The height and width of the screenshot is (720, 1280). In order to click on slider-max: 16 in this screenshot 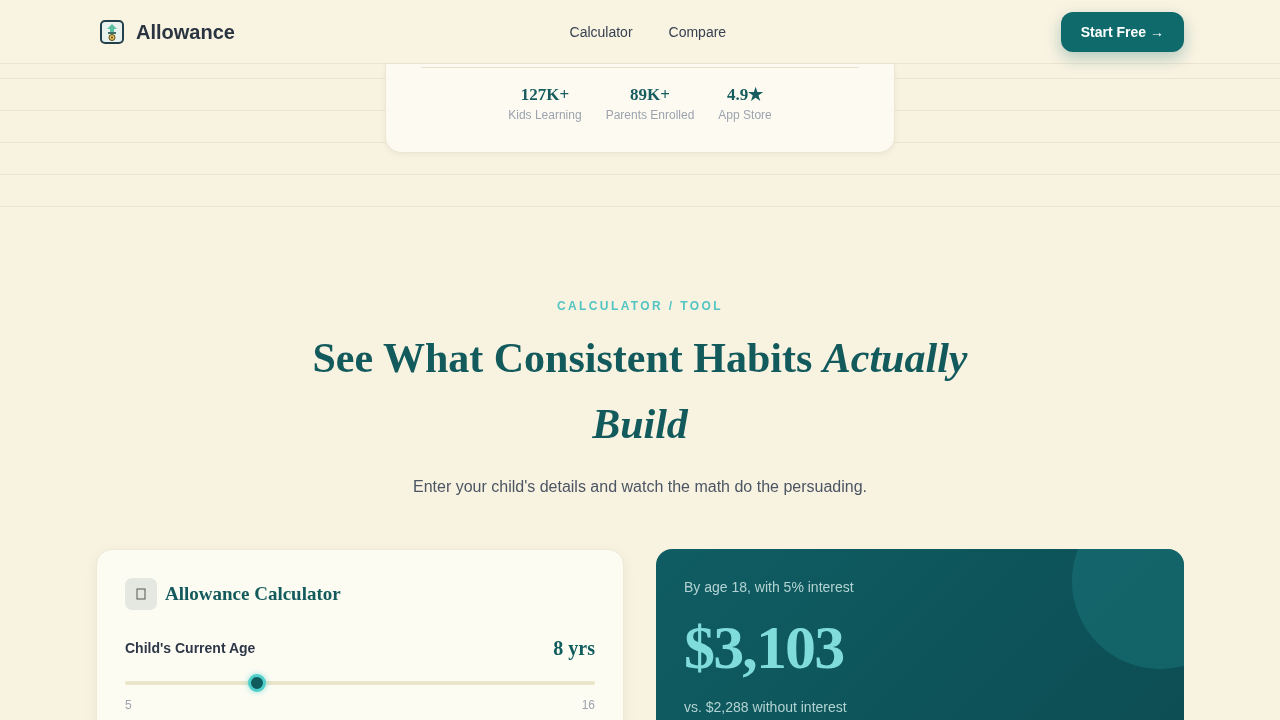, I will do `click(588, 705)`.